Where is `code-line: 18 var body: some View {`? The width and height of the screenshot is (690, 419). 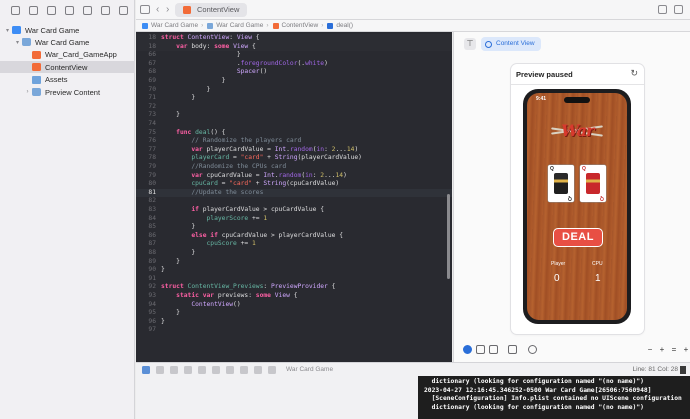
code-line: 18 var body: some View { is located at coordinates (294, 47).